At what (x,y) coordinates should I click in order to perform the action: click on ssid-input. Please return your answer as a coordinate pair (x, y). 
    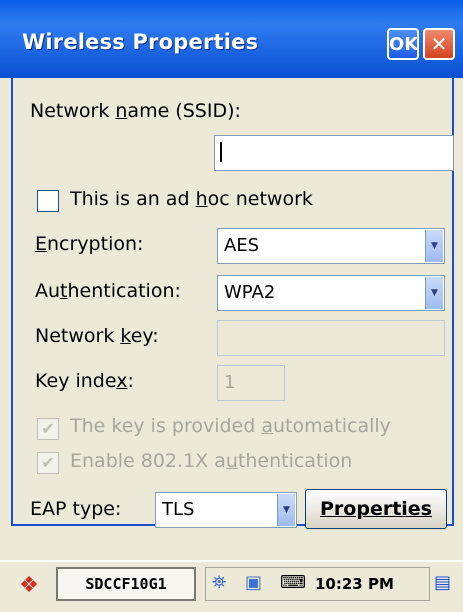
    Looking at the image, I should click on (334, 153).